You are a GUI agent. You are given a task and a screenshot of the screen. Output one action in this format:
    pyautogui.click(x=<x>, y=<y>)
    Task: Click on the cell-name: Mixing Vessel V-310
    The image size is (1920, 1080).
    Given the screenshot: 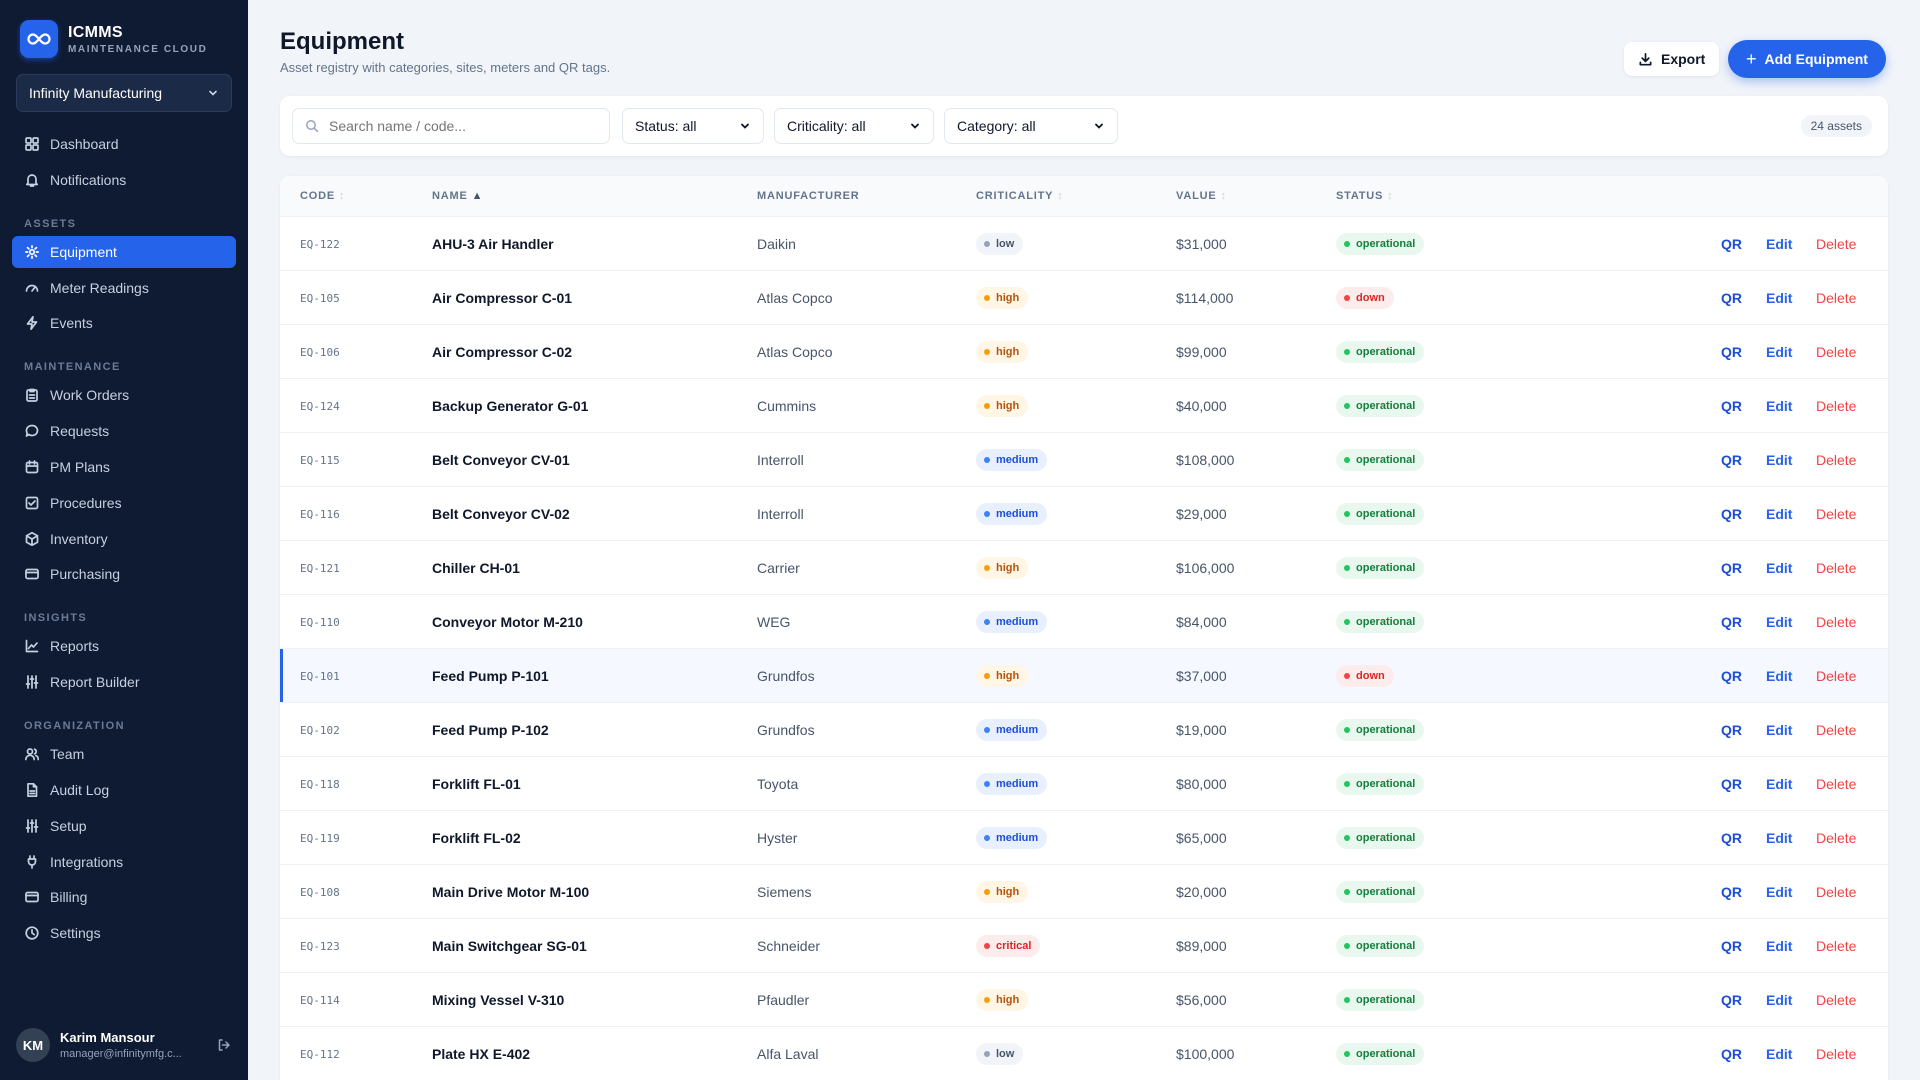 What is the action you would take?
    pyautogui.click(x=498, y=1000)
    